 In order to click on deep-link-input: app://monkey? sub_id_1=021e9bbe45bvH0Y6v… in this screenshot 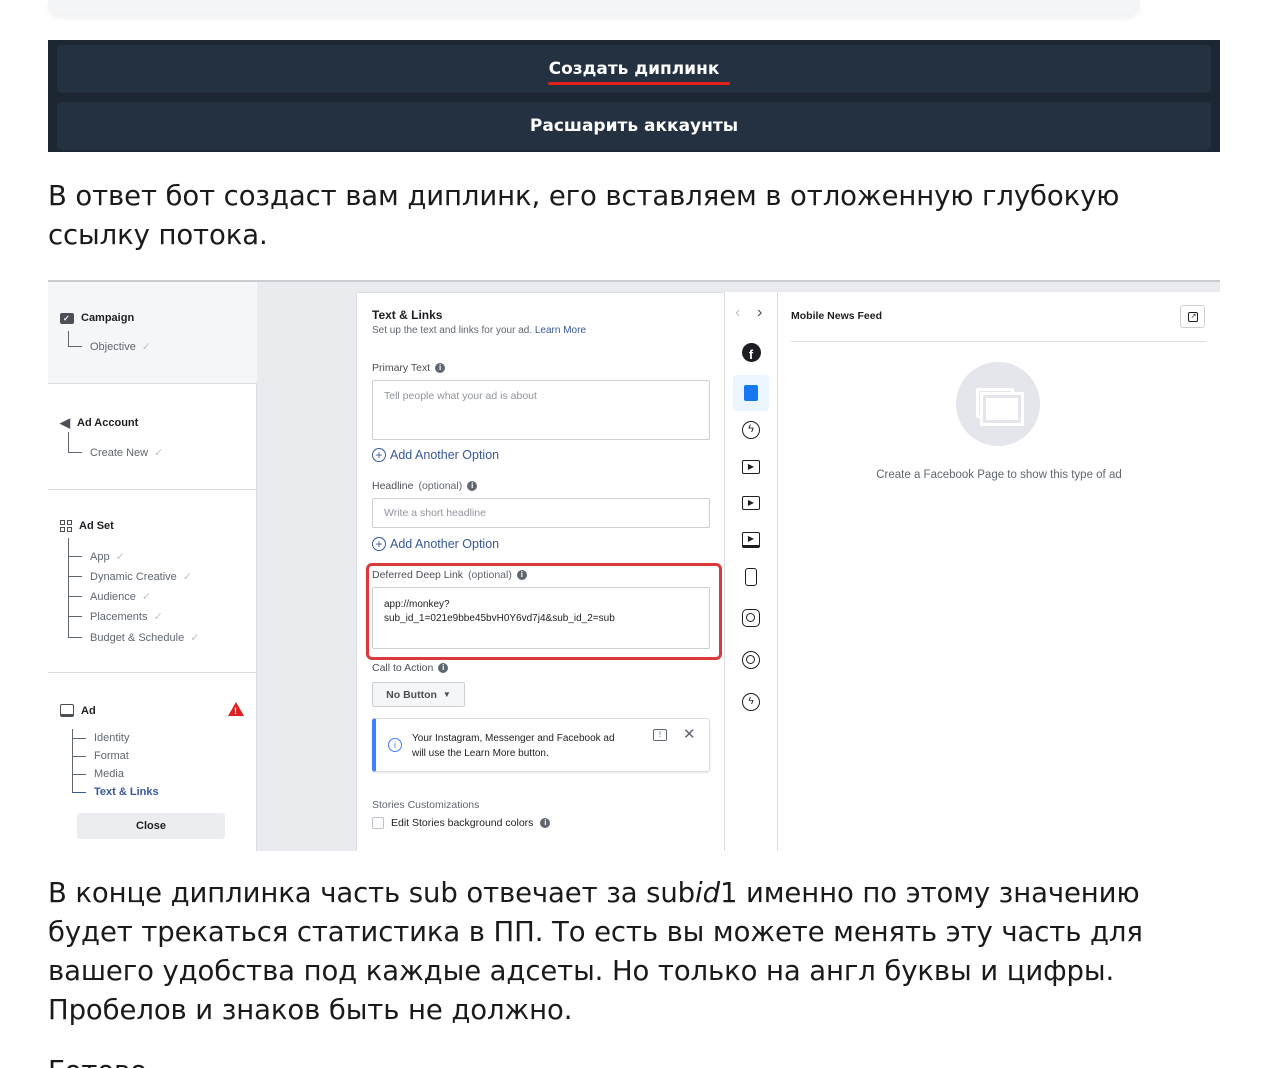, I will do `click(541, 618)`.